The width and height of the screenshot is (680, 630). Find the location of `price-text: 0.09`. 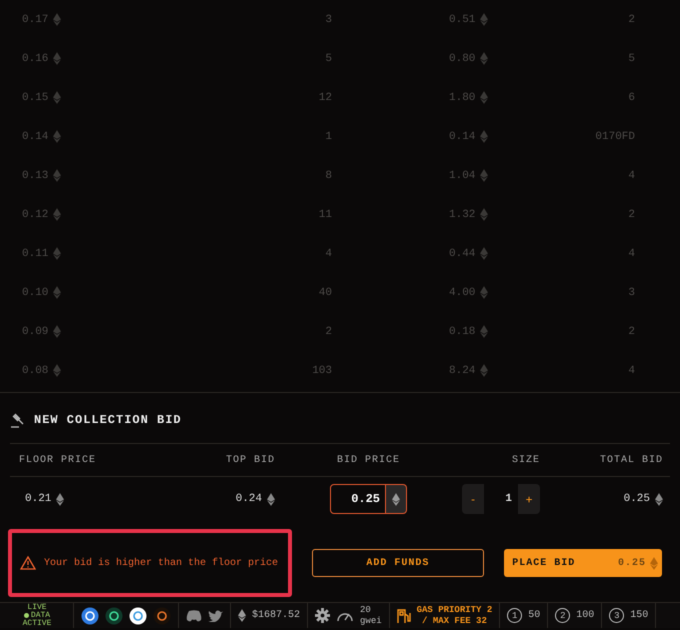

price-text: 0.09 is located at coordinates (35, 332).